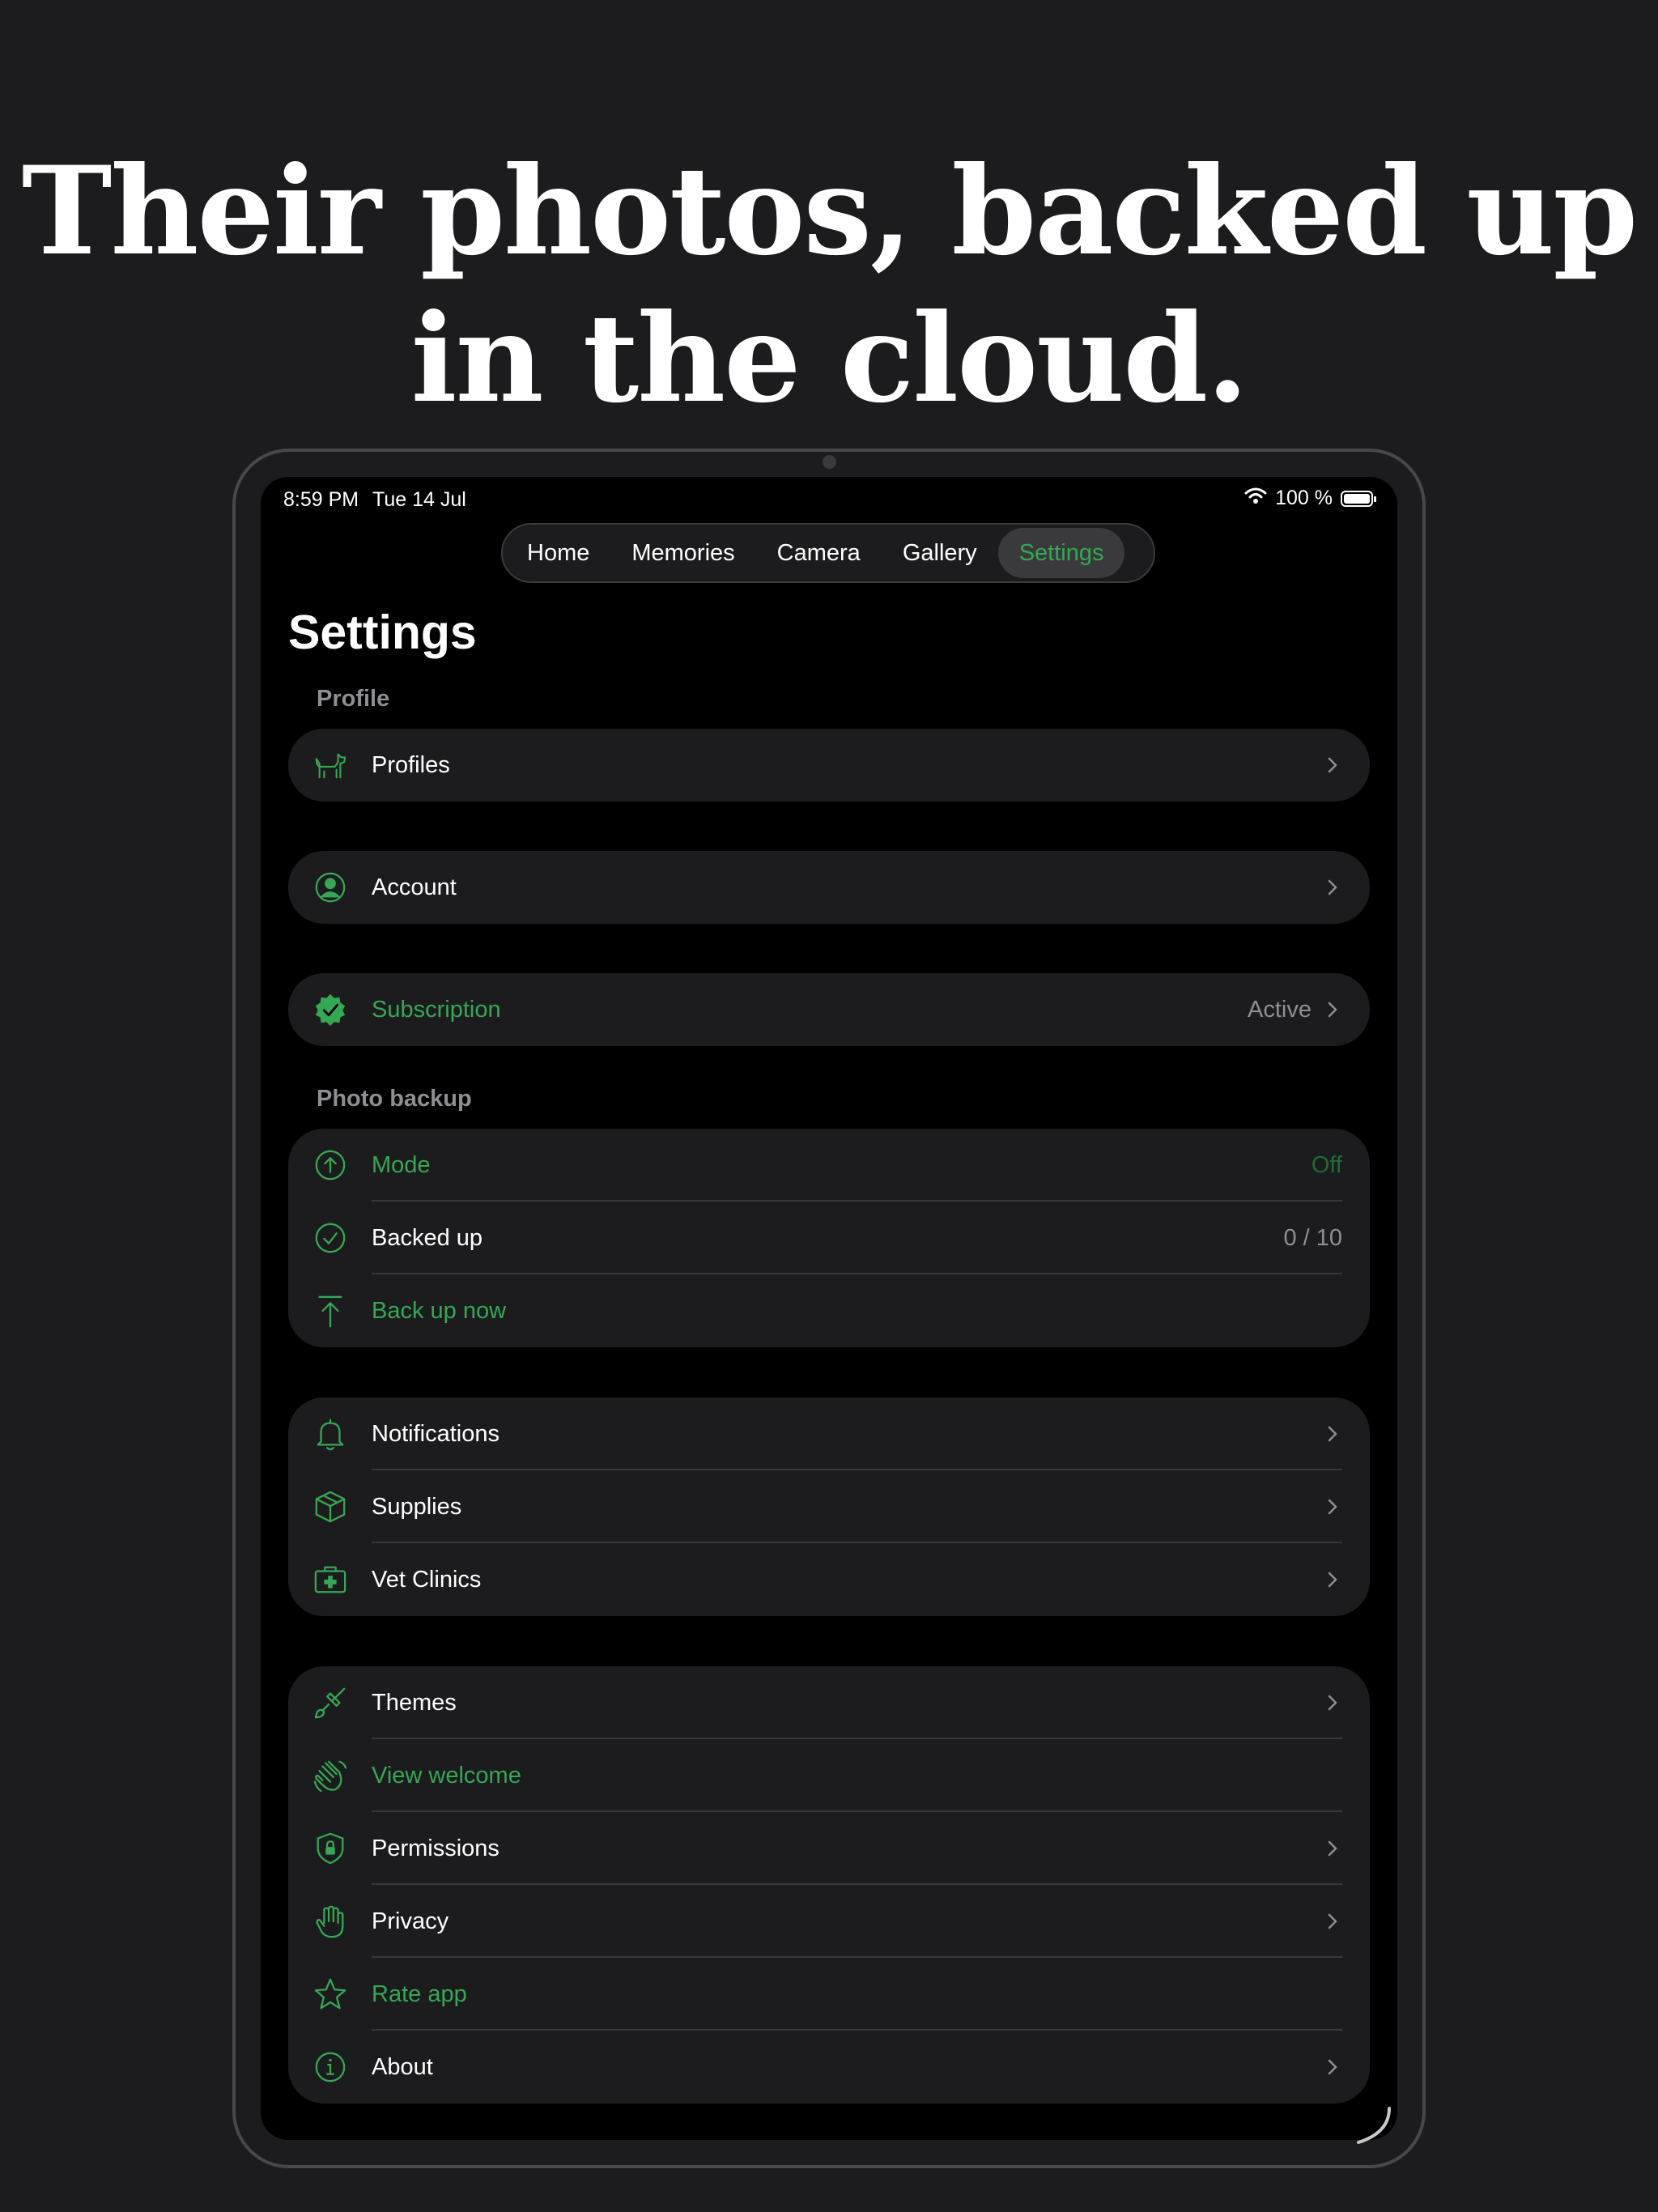  Describe the element at coordinates (330, 1703) in the screenshot. I see `paintbrush-icon` at that location.